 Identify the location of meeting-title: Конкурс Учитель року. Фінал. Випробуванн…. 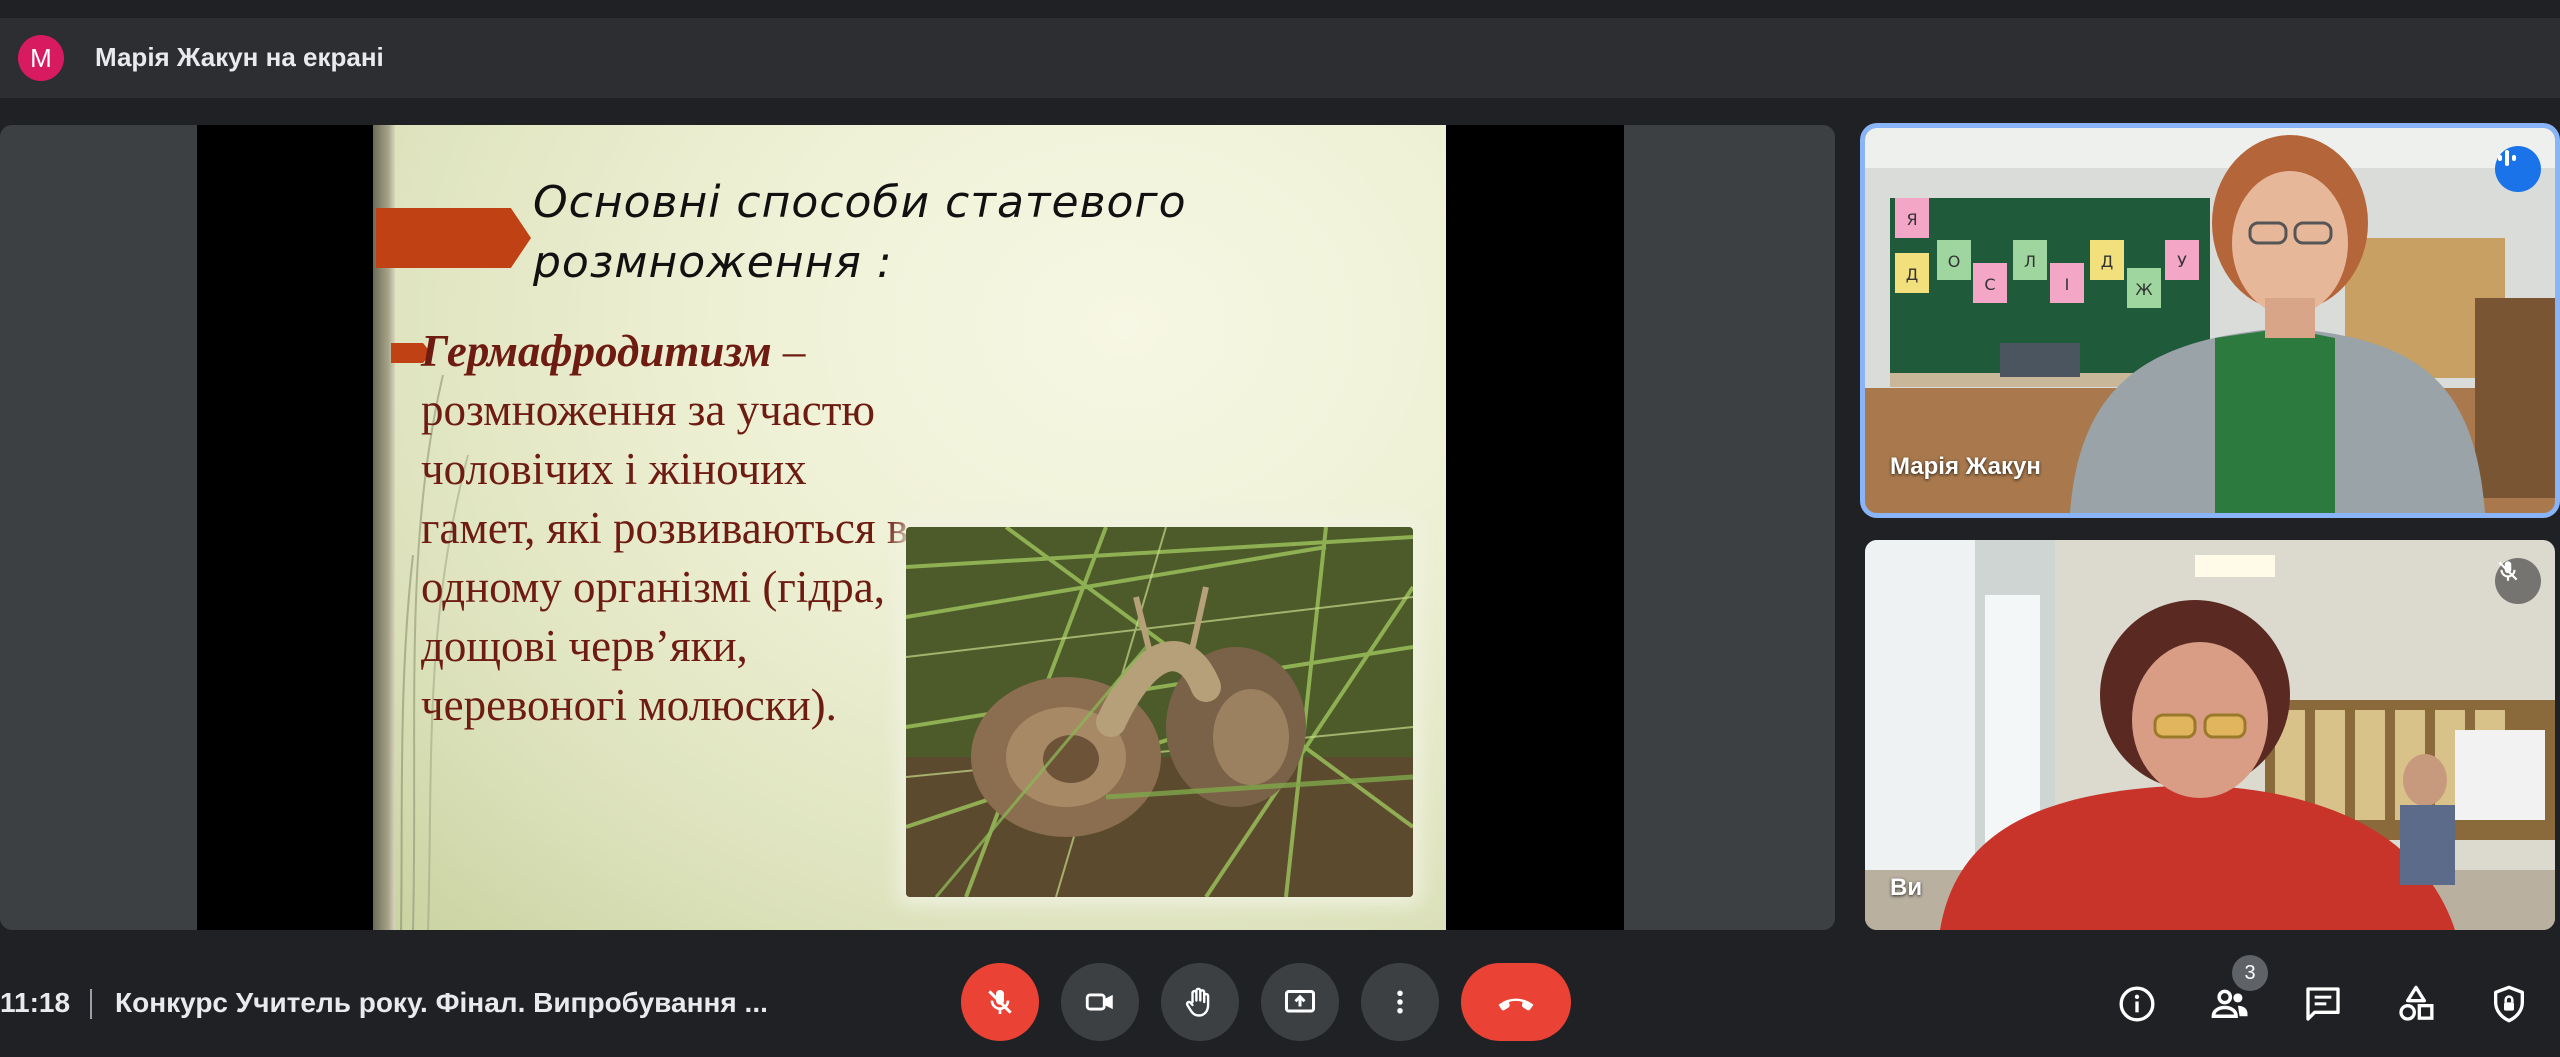
(441, 1002).